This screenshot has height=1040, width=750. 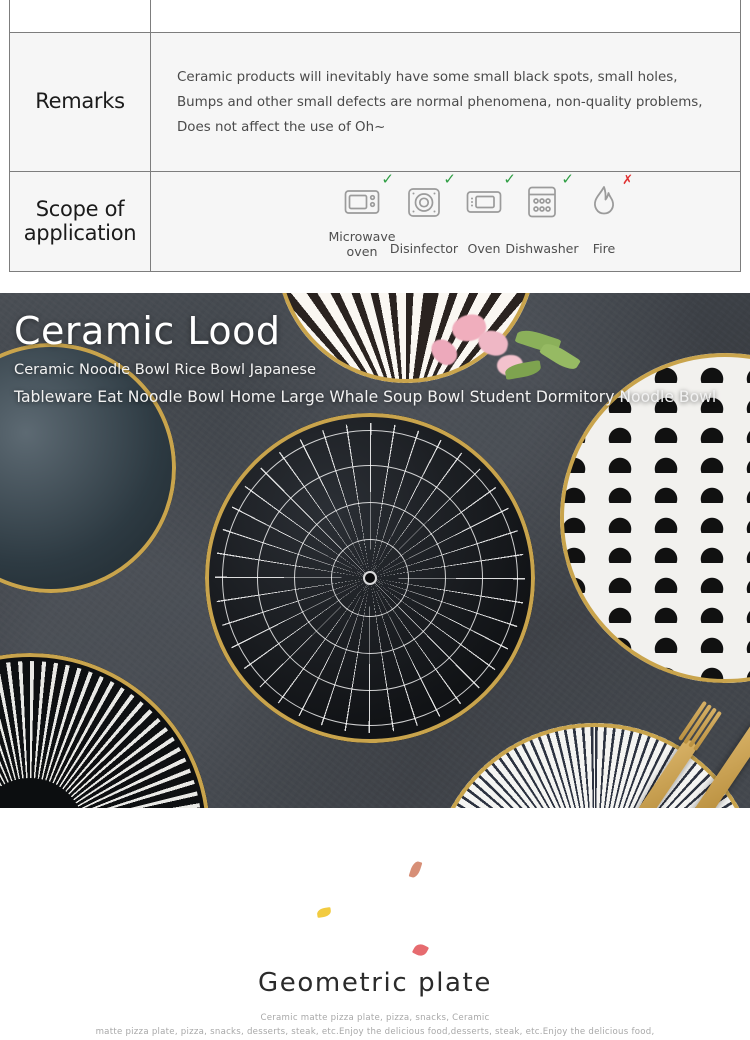 I want to click on partial-row-body-cell, so click(x=445, y=16).